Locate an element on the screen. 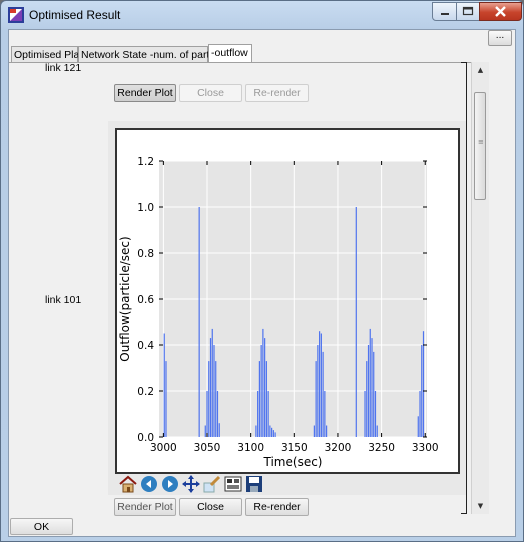 Image resolution: width=524 pixels, height=542 pixels. subplot-config-icon is located at coordinates (233, 484).